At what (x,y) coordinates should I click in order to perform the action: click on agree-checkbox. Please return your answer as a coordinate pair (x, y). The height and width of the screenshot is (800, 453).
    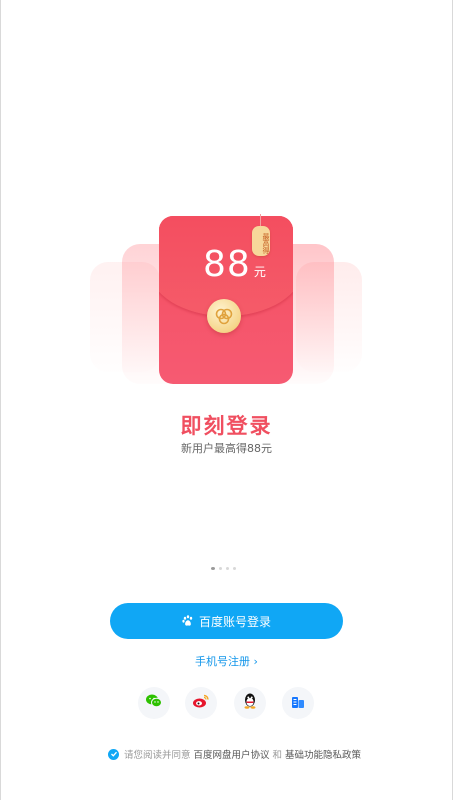
    Looking at the image, I should click on (113, 754).